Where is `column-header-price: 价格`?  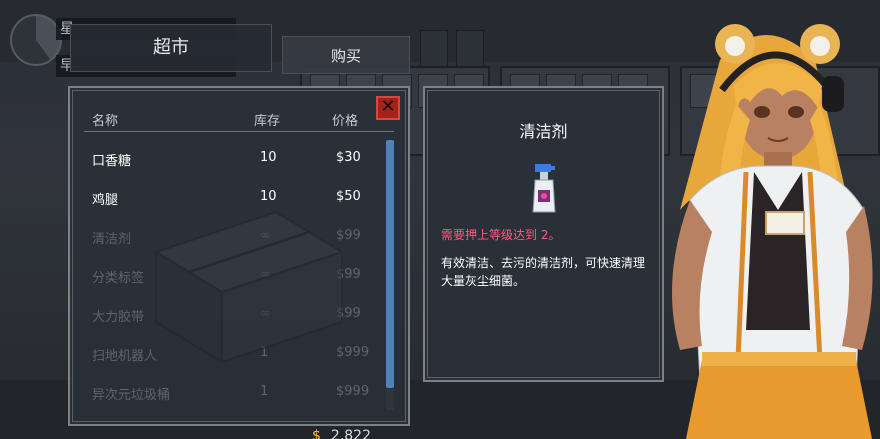 column-header-price: 价格 is located at coordinates (345, 121).